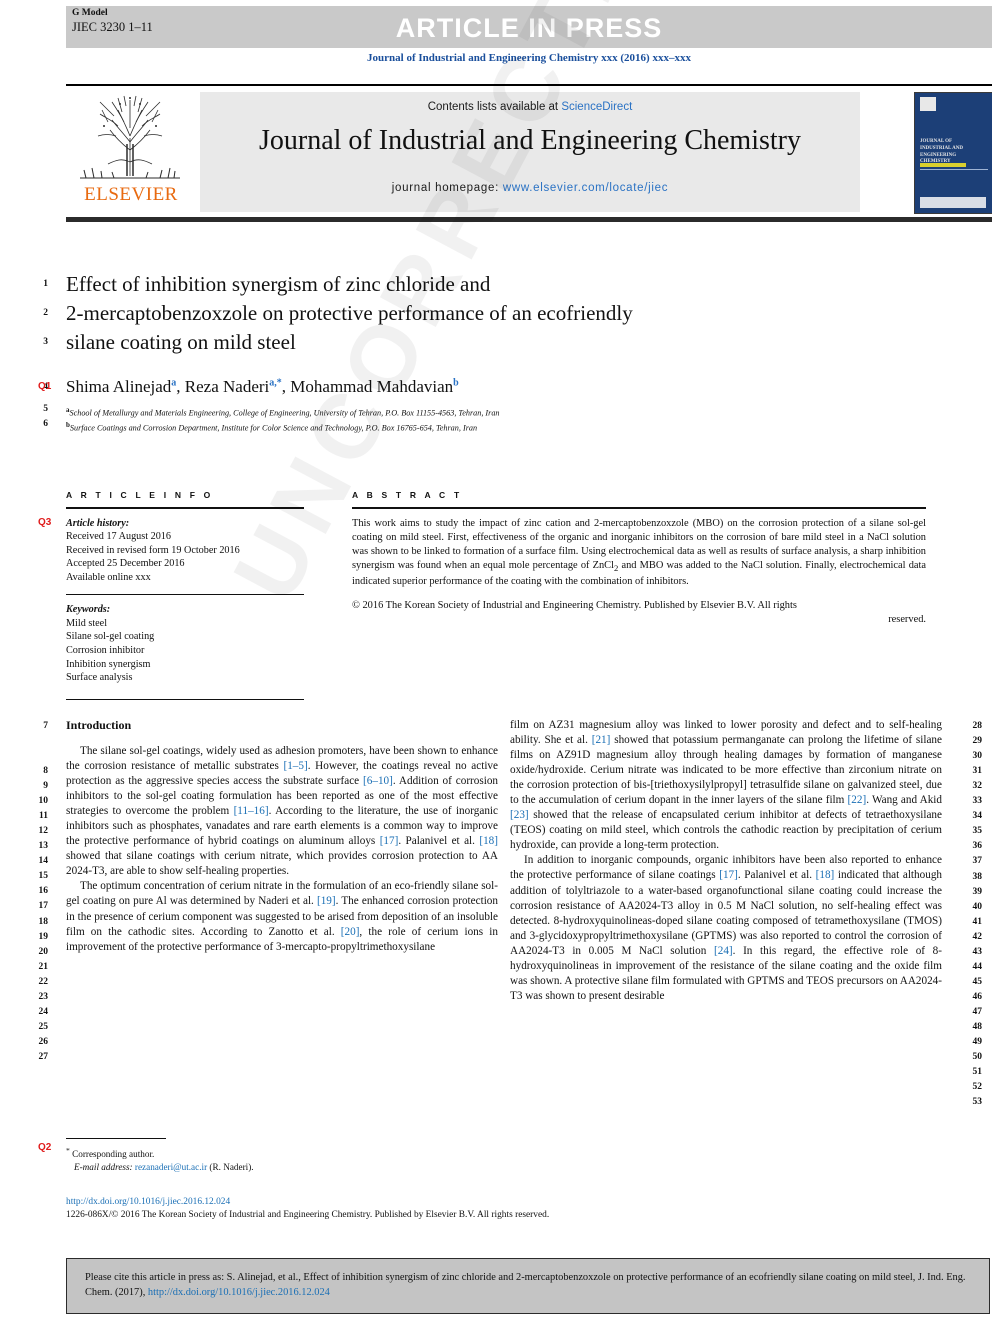 This screenshot has width=992, height=1323. I want to click on line-number: 19, so click(43, 936).